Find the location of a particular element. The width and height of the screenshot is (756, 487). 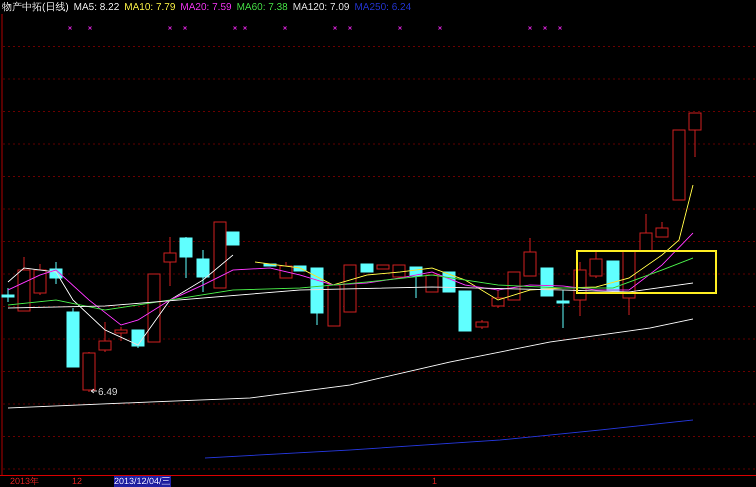

moving-average-legend: MA60: 7.38 is located at coordinates (262, 7).